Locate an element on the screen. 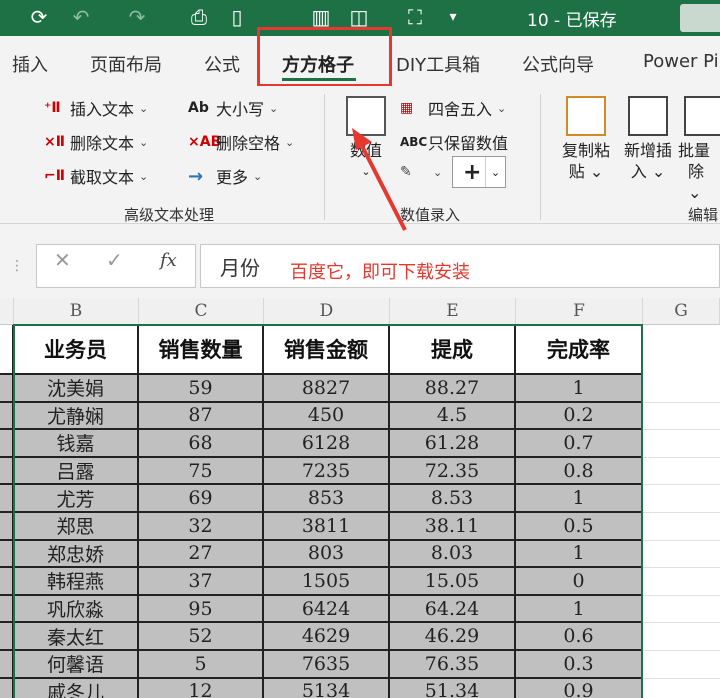 The image size is (720, 698). table-cell-quantity: 69 is located at coordinates (201, 499).